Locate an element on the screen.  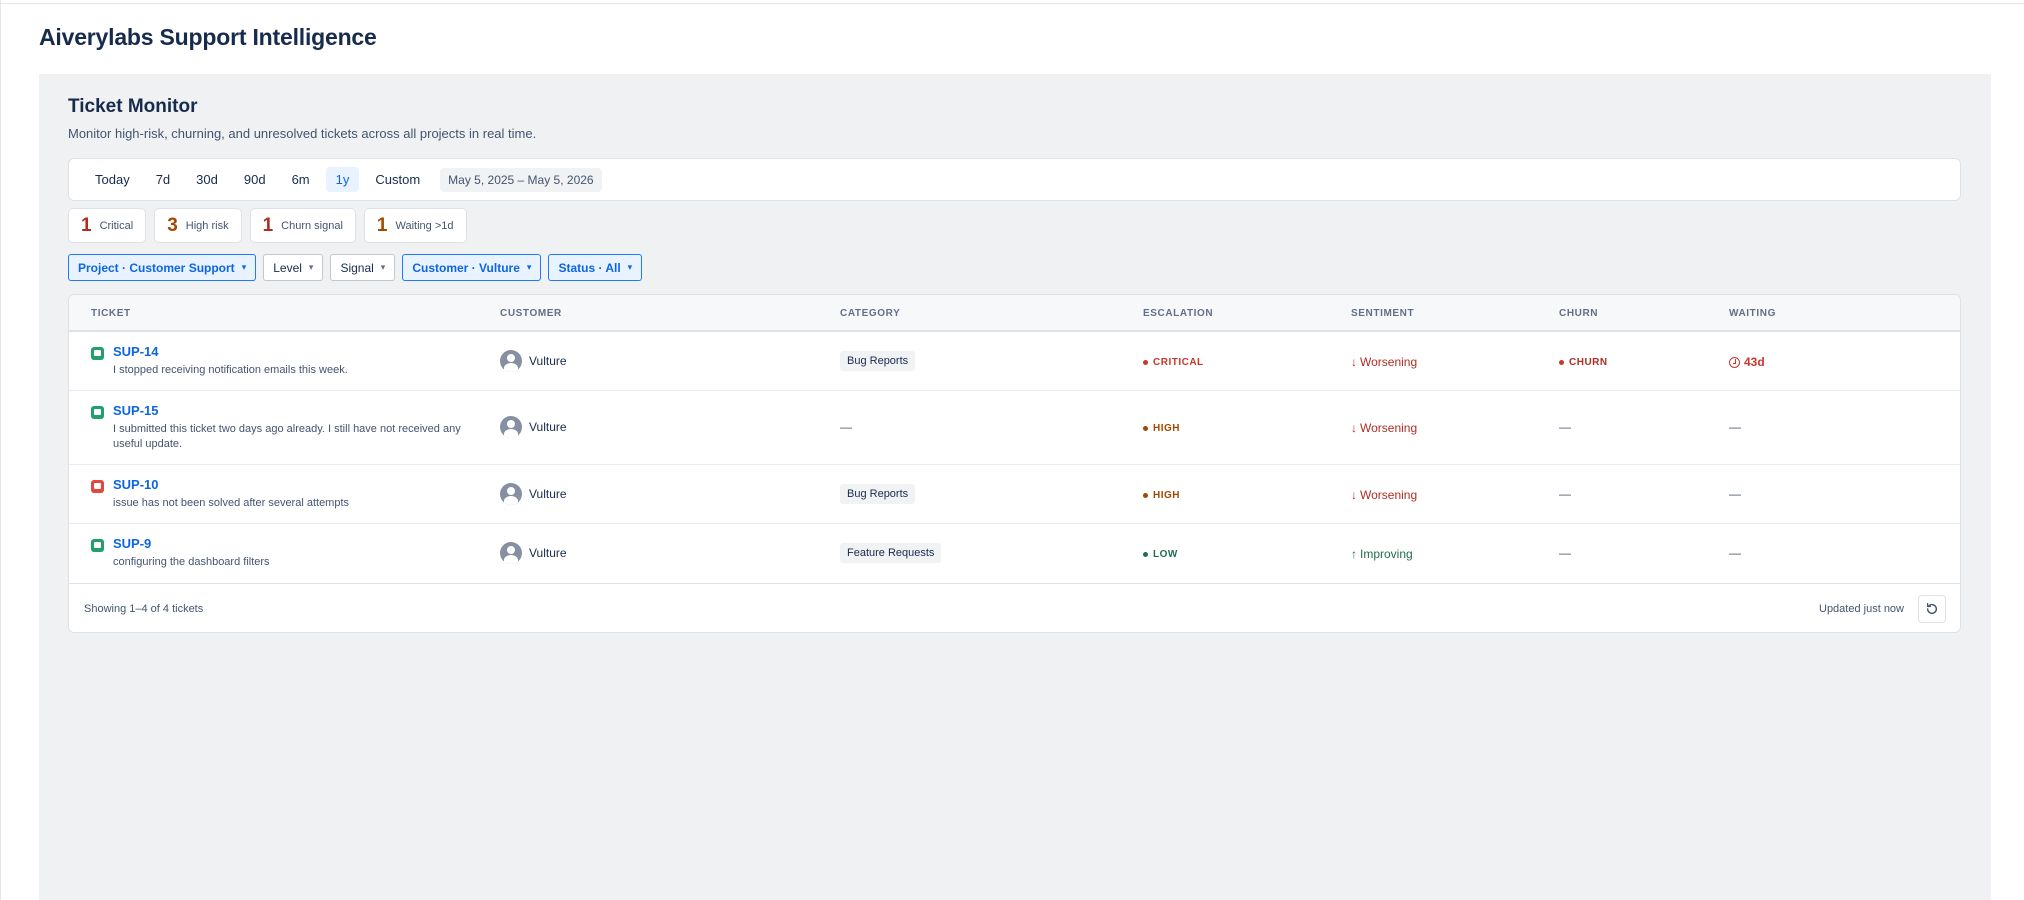
escalation-label: LOW is located at coordinates (1165, 554).